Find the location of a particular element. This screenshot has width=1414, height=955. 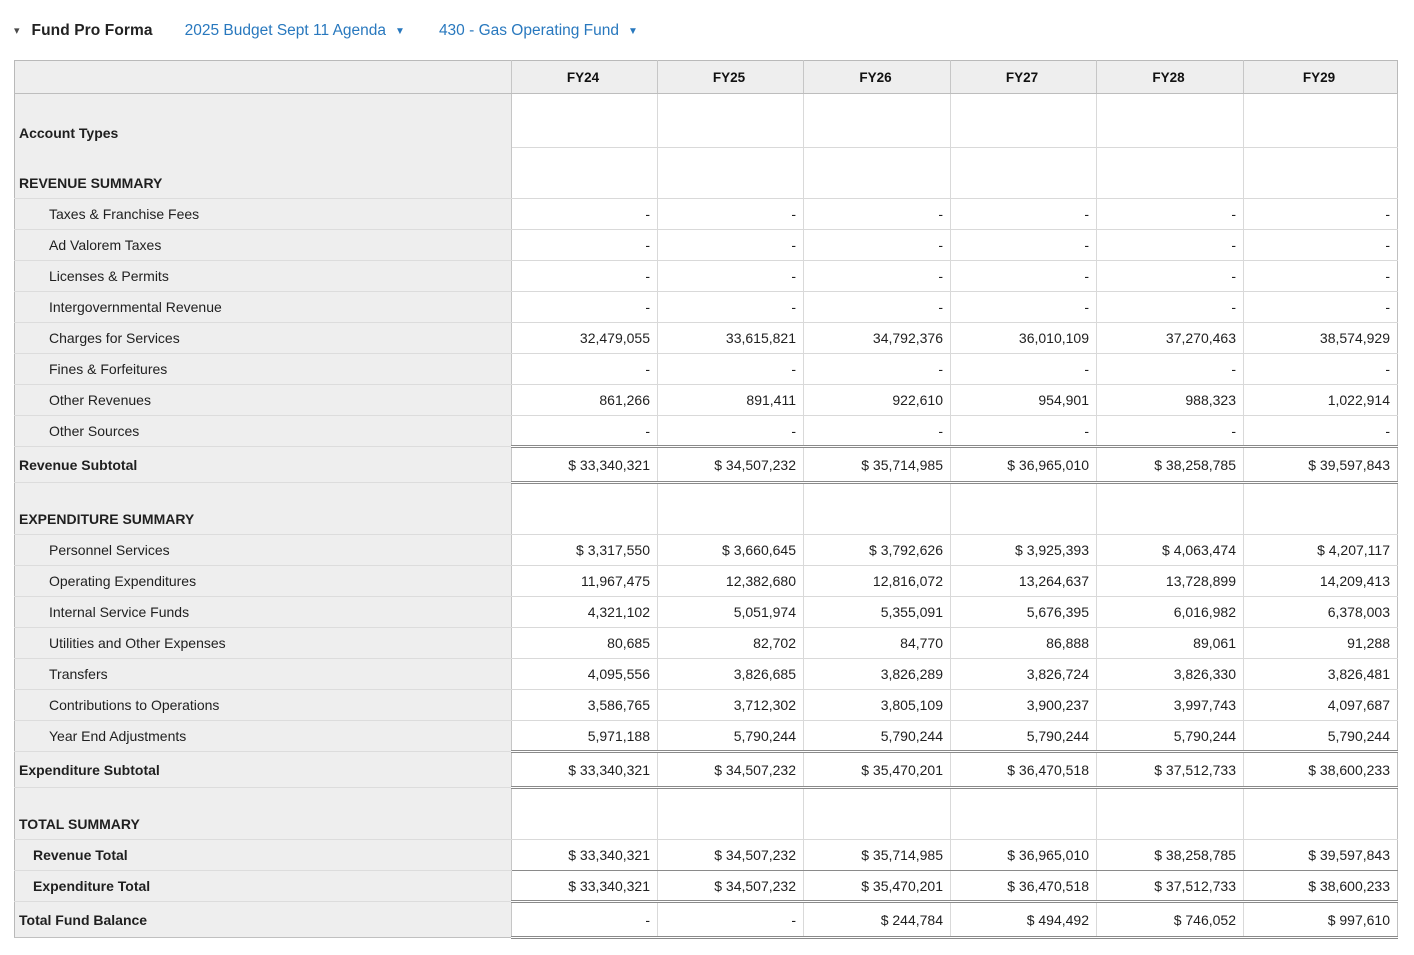

cell: $ 35,714,985 is located at coordinates (877, 855).